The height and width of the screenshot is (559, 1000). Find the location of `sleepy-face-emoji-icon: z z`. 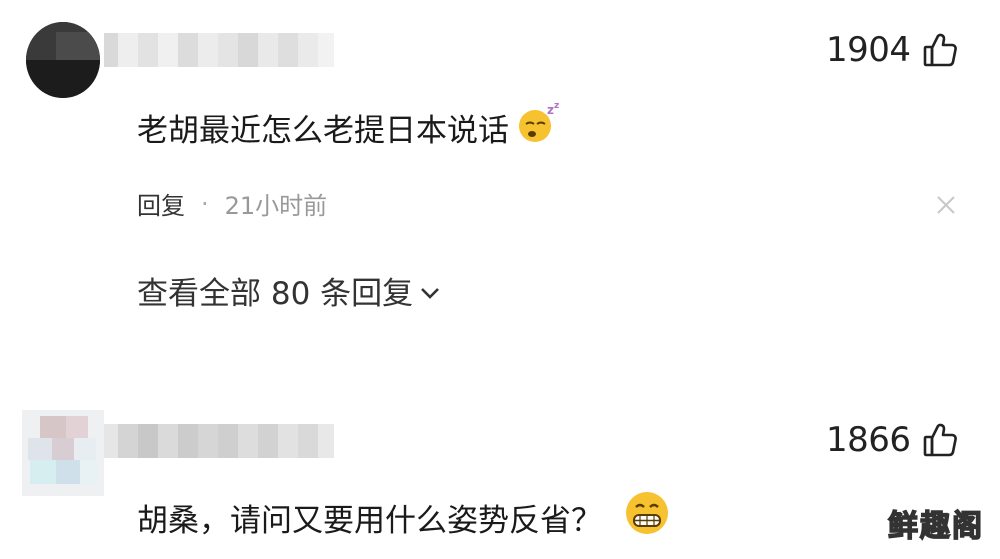

sleepy-face-emoji-icon: z z is located at coordinates (539, 126).